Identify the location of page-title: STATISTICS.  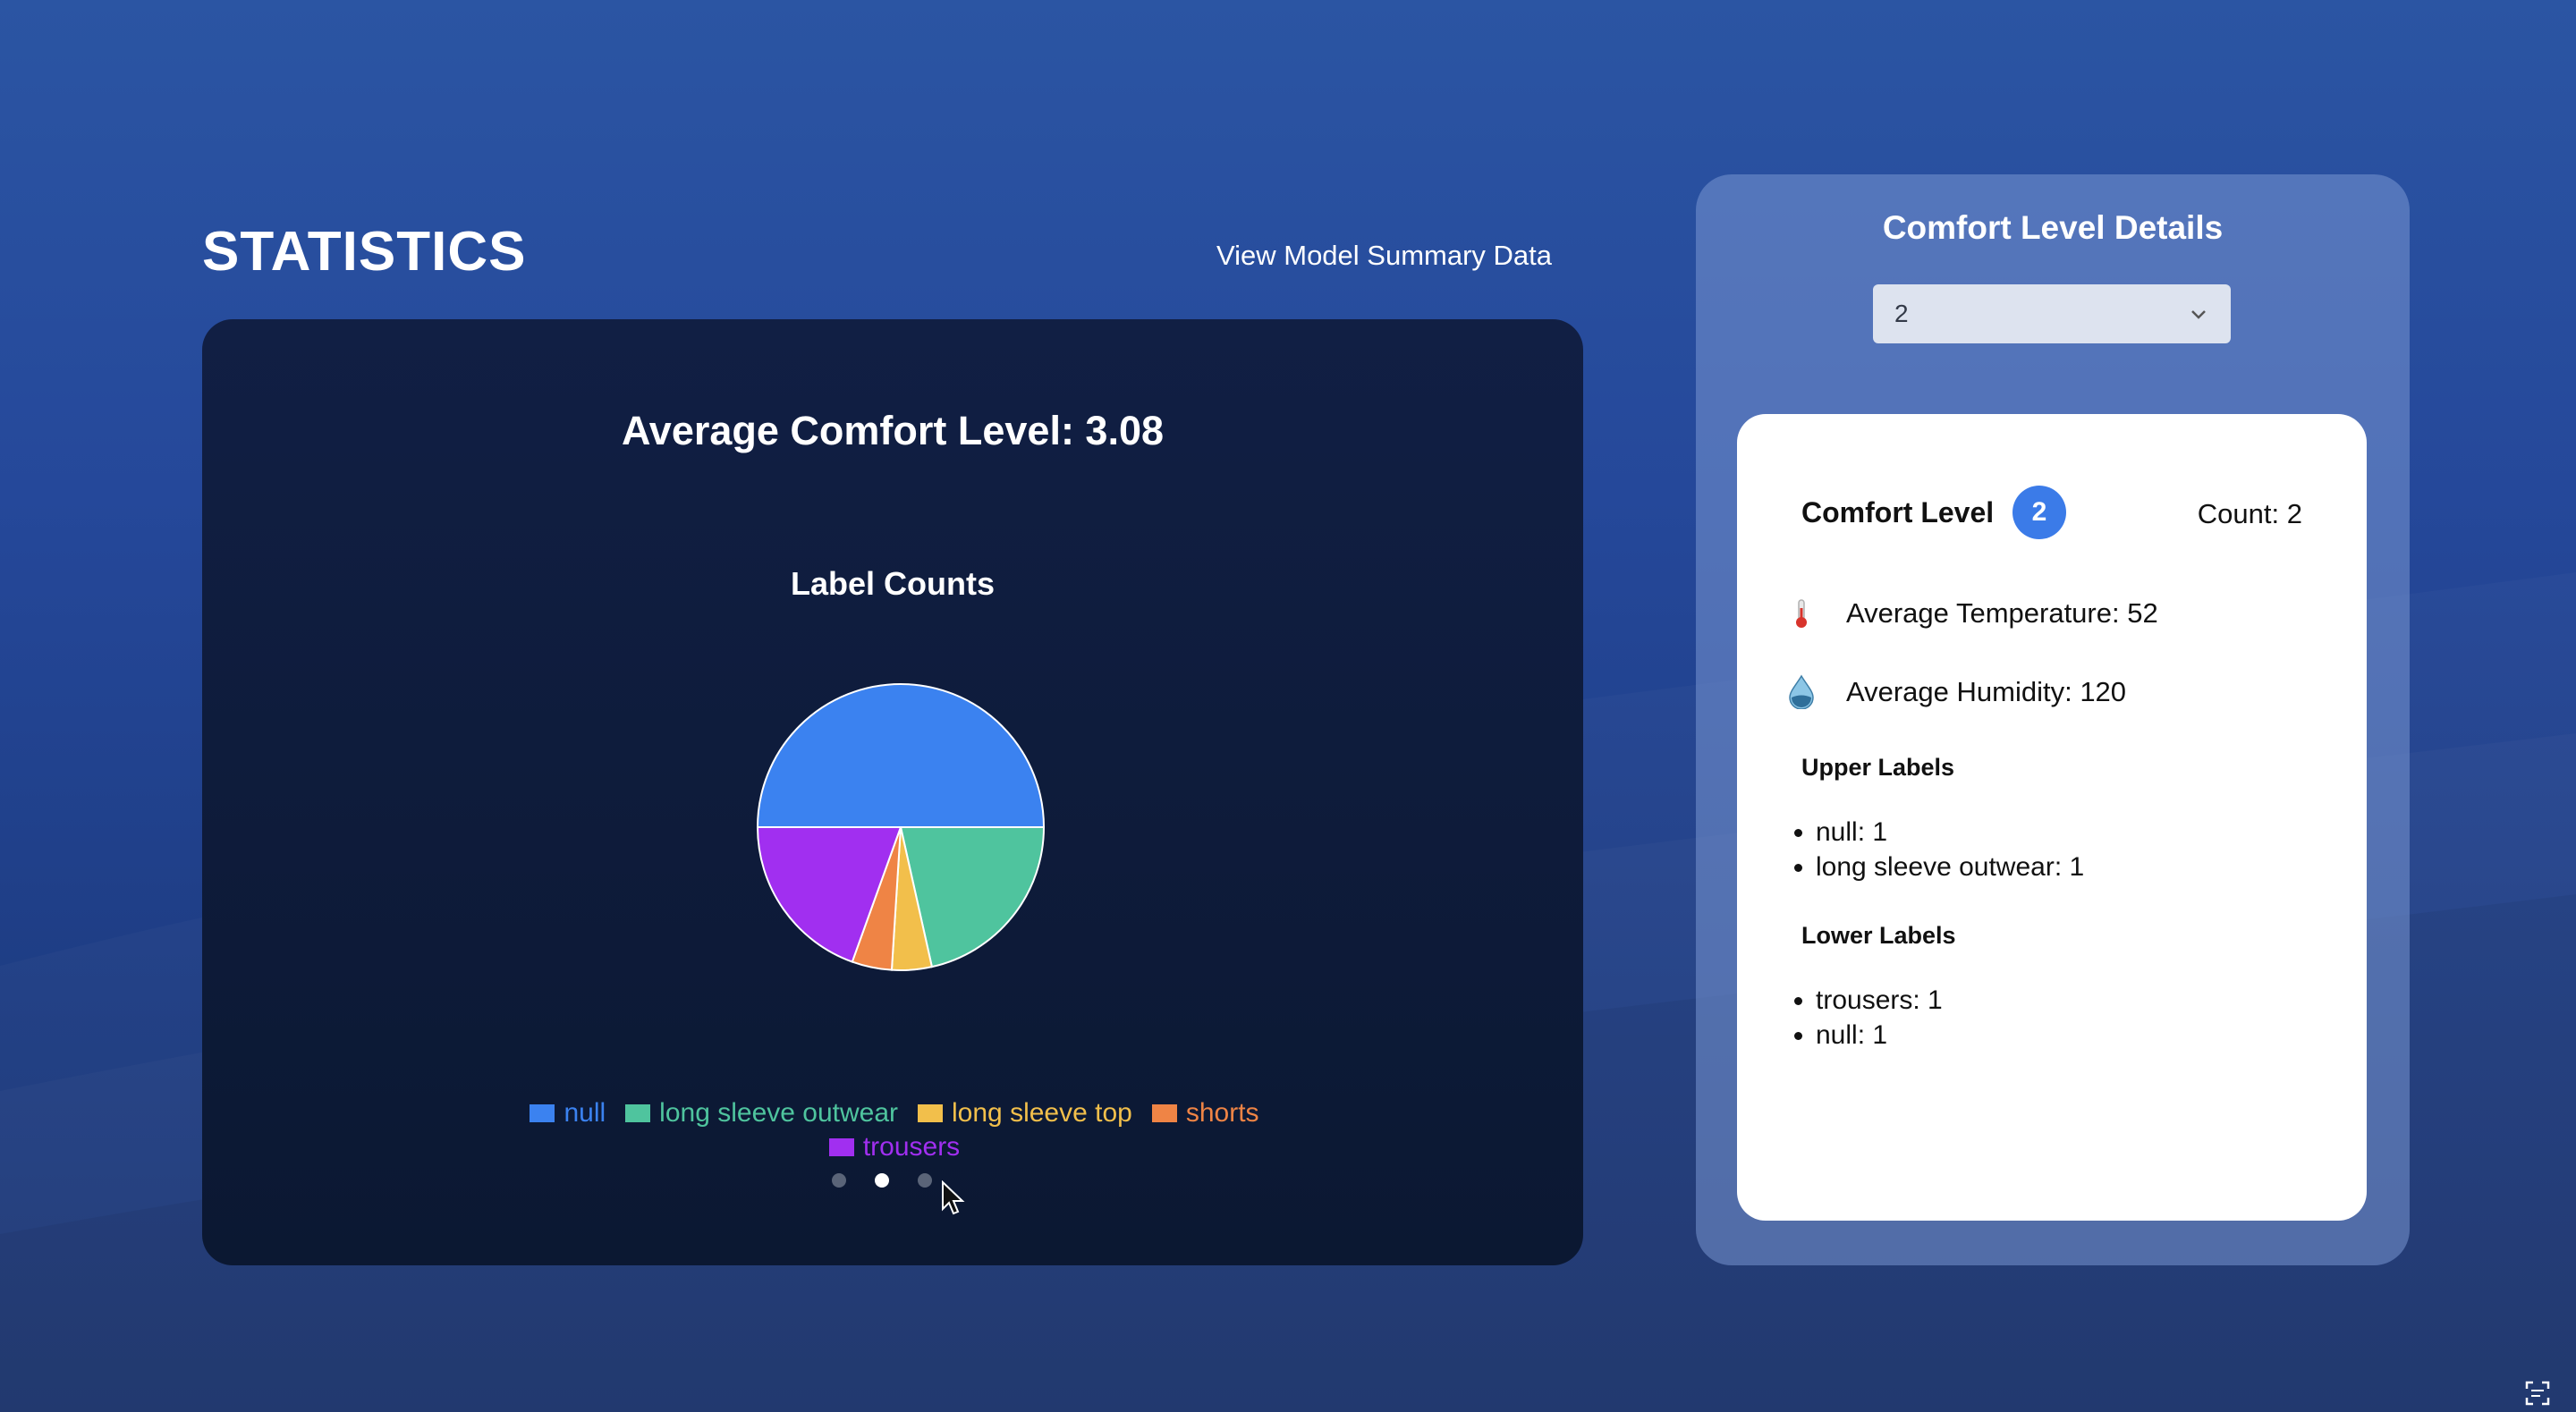
(364, 252).